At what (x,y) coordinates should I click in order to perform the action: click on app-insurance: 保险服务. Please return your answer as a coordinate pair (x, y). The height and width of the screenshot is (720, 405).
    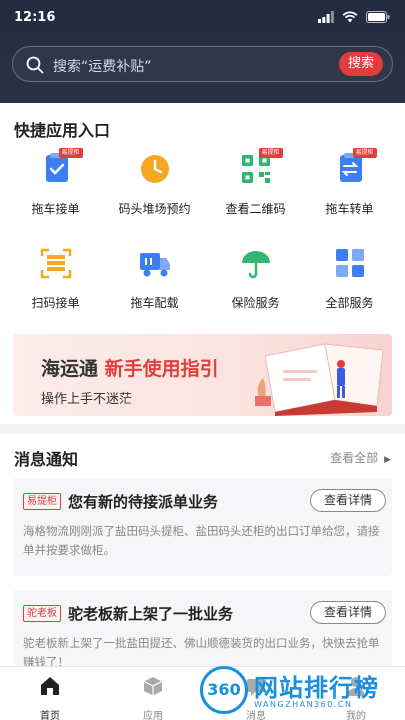
    Looking at the image, I should click on (255, 278).